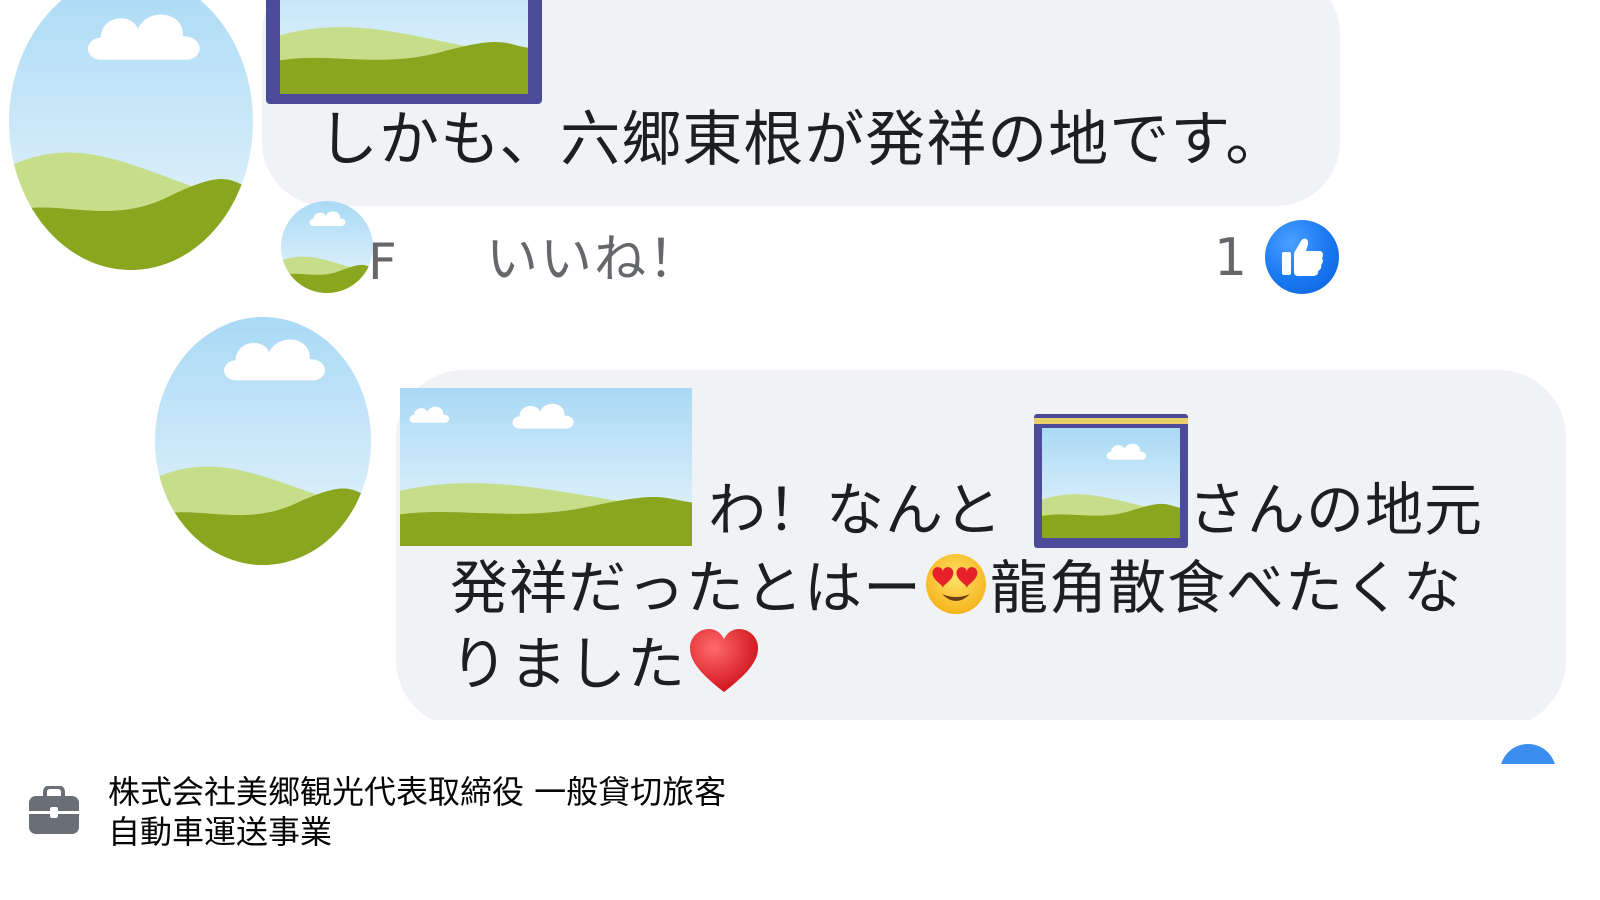  What do you see at coordinates (686, 588) in the screenshot?
I see `comment-text-segment: 発祥だったとはー` at bounding box center [686, 588].